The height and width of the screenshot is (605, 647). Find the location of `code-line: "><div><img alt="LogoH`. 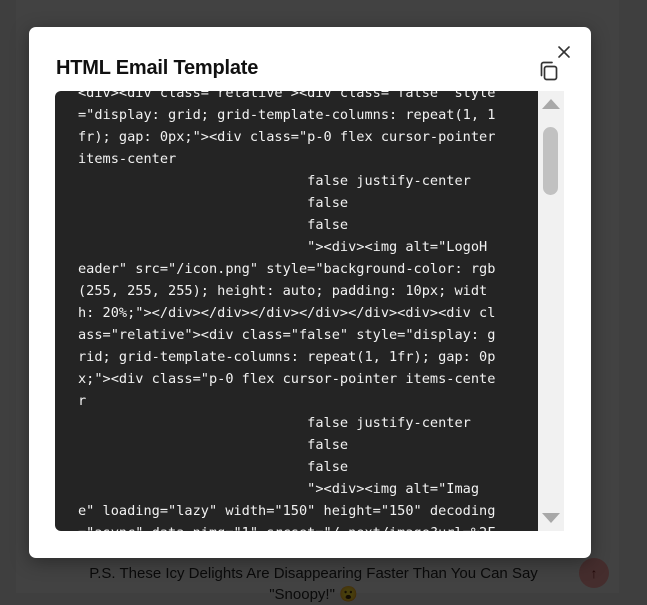

code-line: "><div><img alt="LogoH is located at coordinates (283, 247).